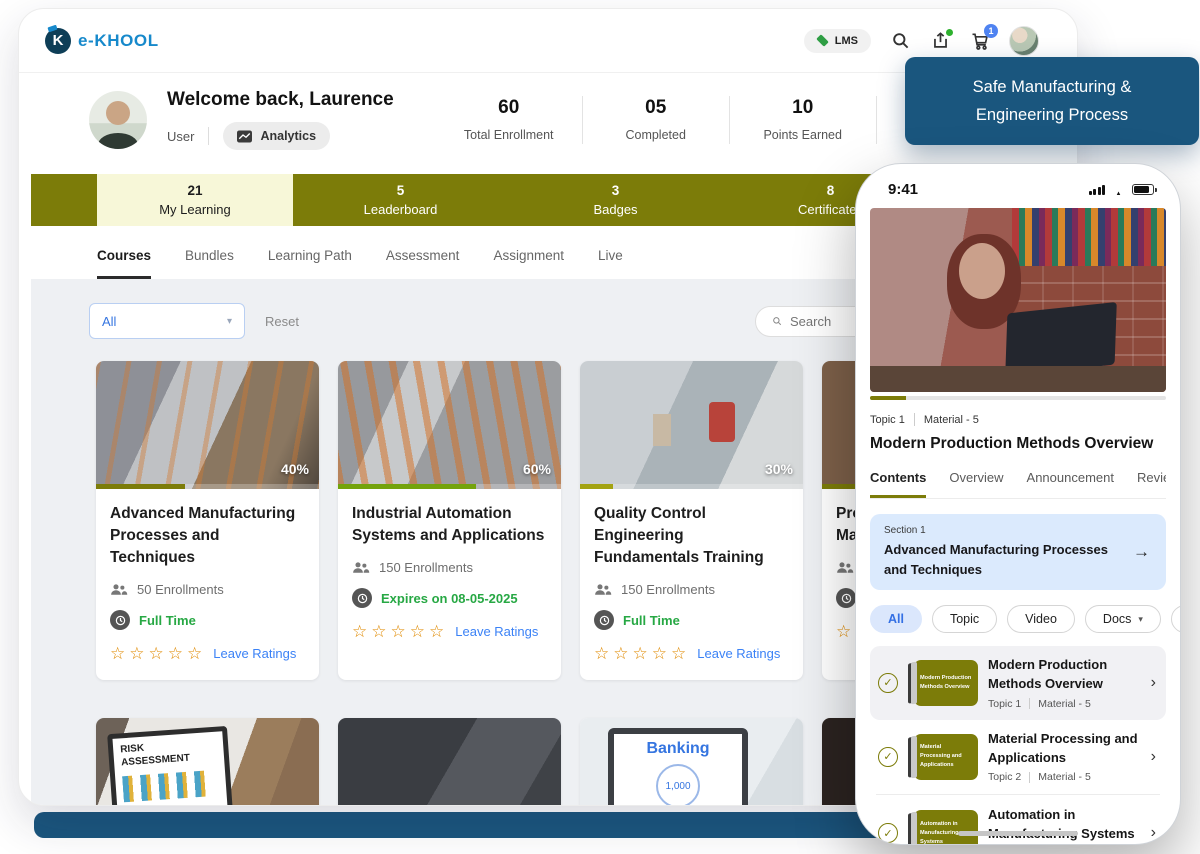 The image size is (1200, 854). I want to click on lesson-item-title: Automation in Manufacturing Systems, so click(1061, 824).